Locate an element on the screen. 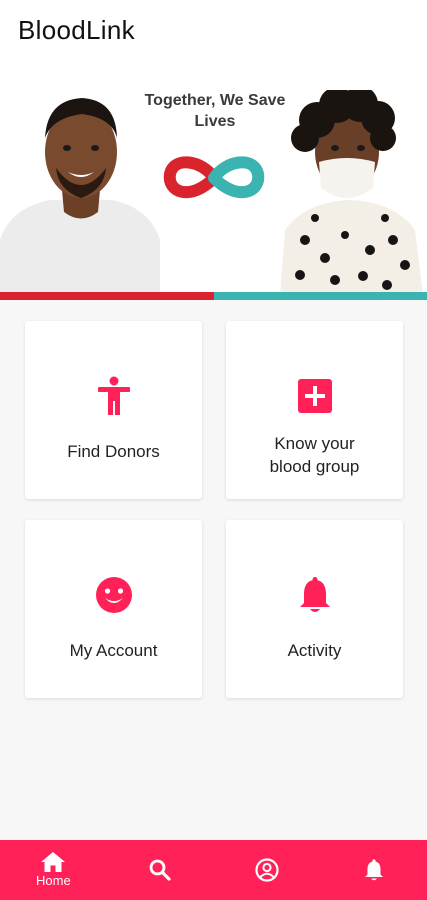  banner-stripe-teal is located at coordinates (320, 296).